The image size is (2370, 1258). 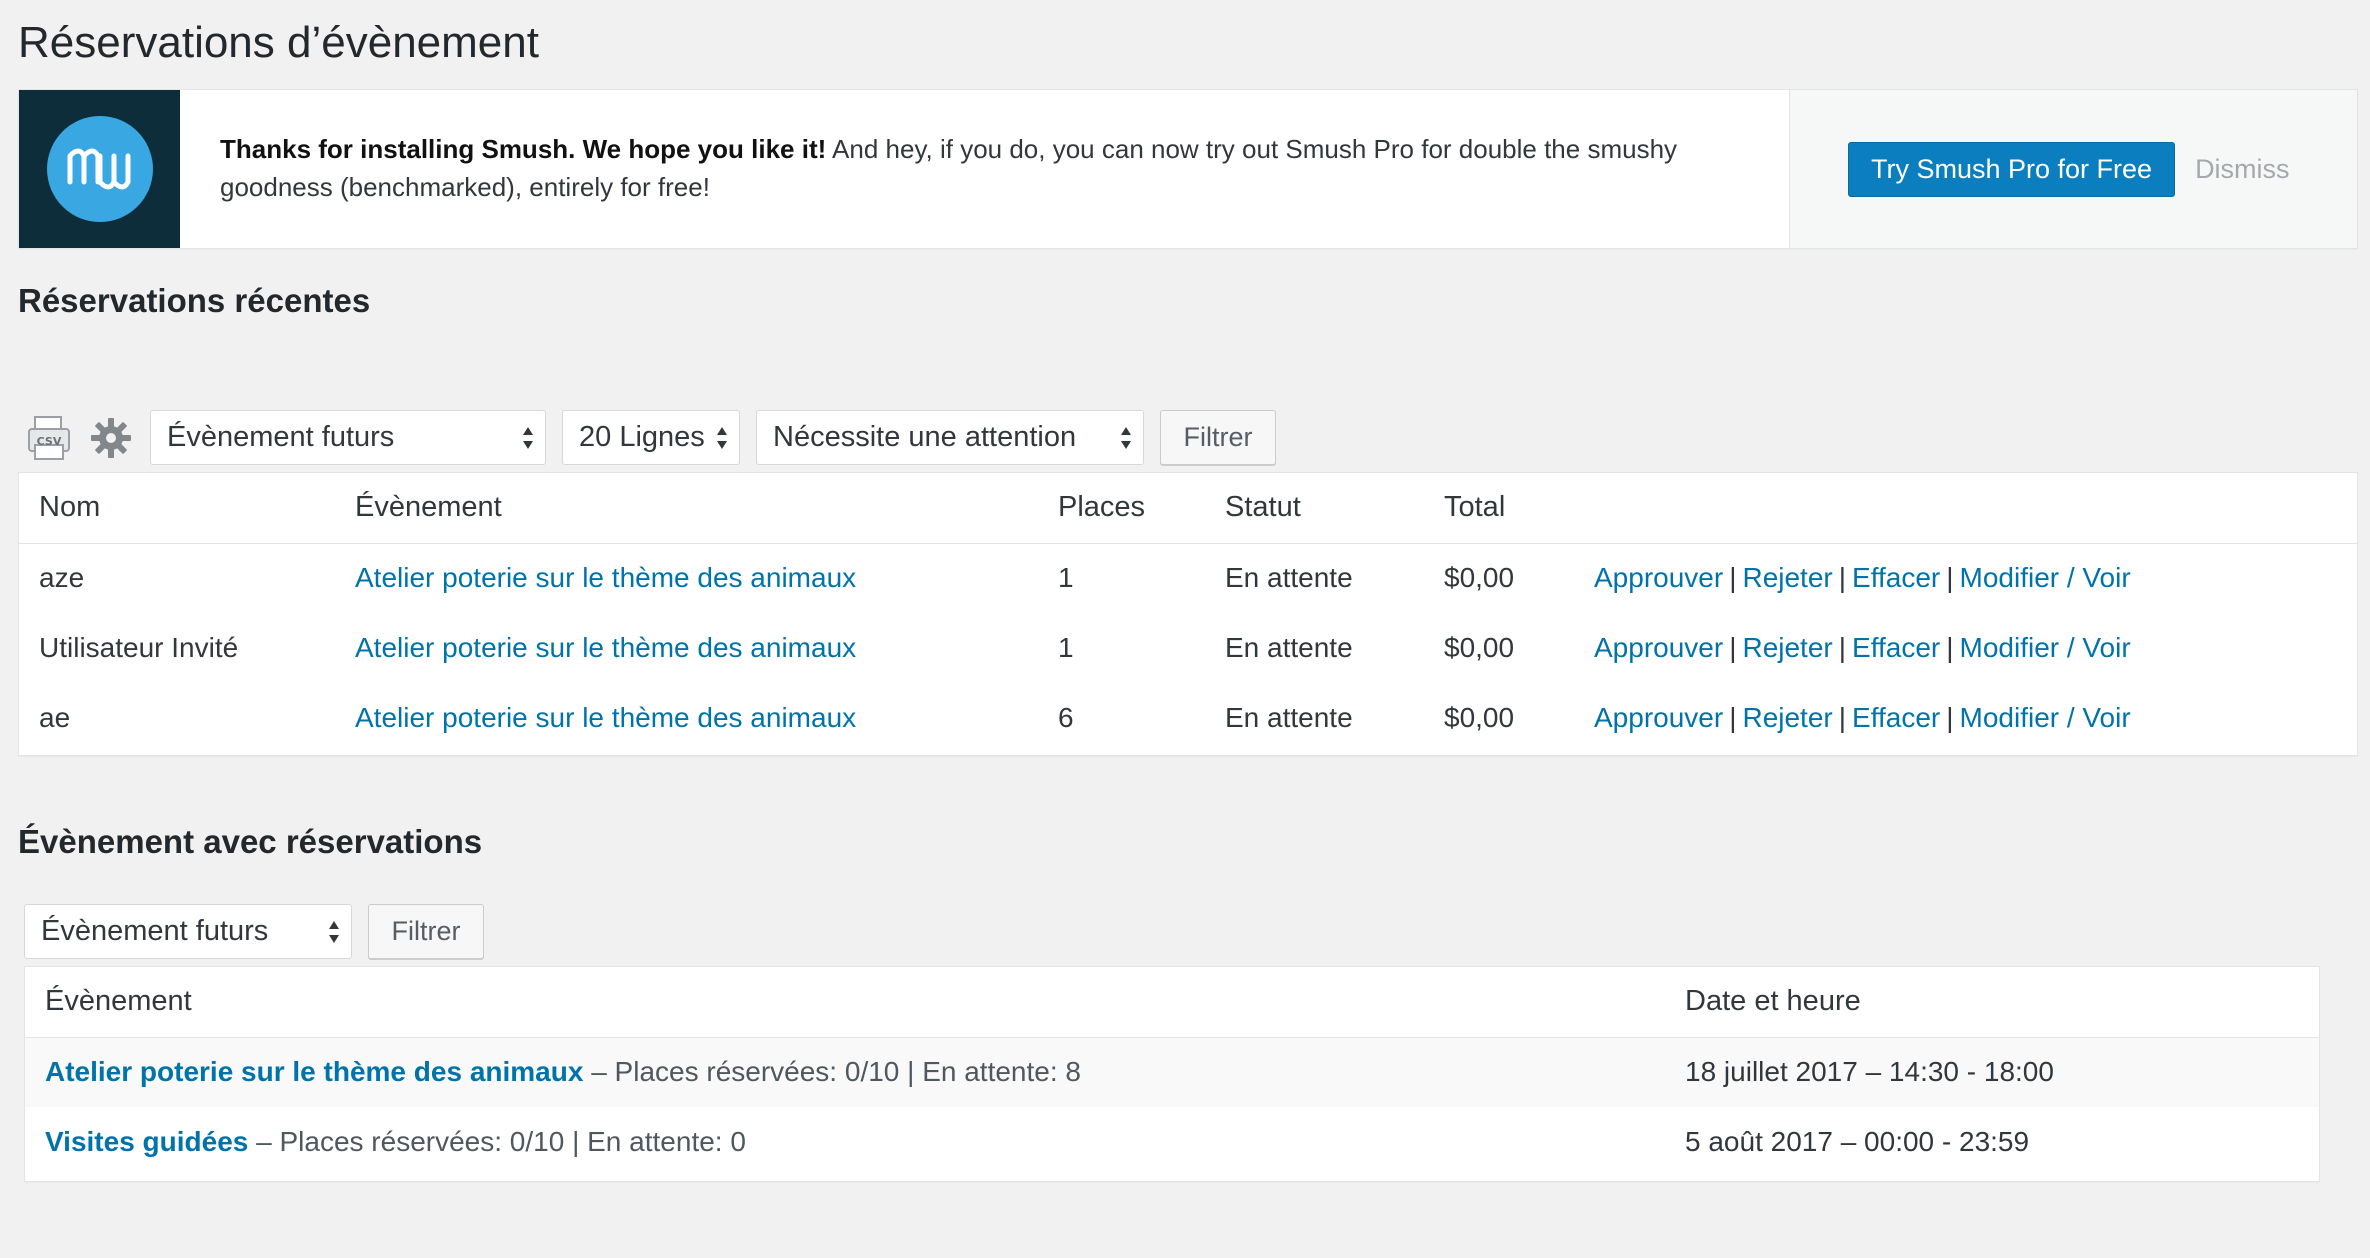 I want to click on status-select-value: Nécessite une attention, so click(x=925, y=437).